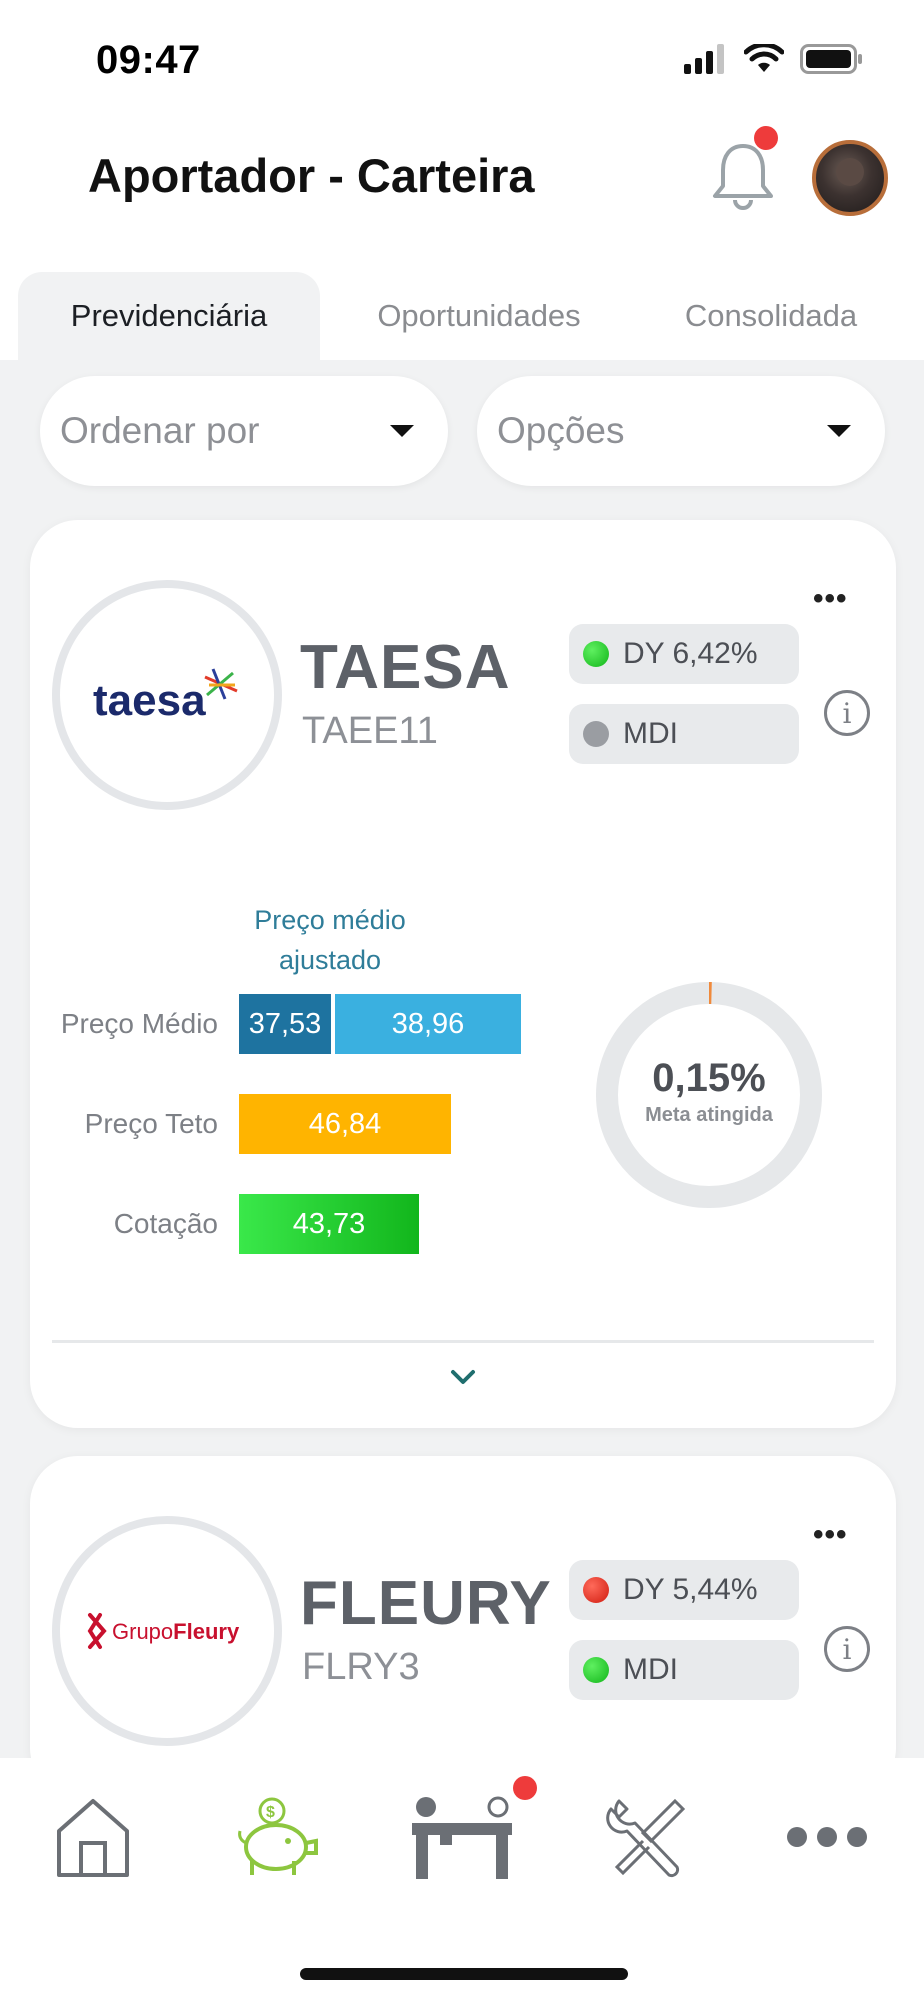 This screenshot has height=2000, width=924. Describe the element at coordinates (704, 59) in the screenshot. I see `signal-icon` at that location.